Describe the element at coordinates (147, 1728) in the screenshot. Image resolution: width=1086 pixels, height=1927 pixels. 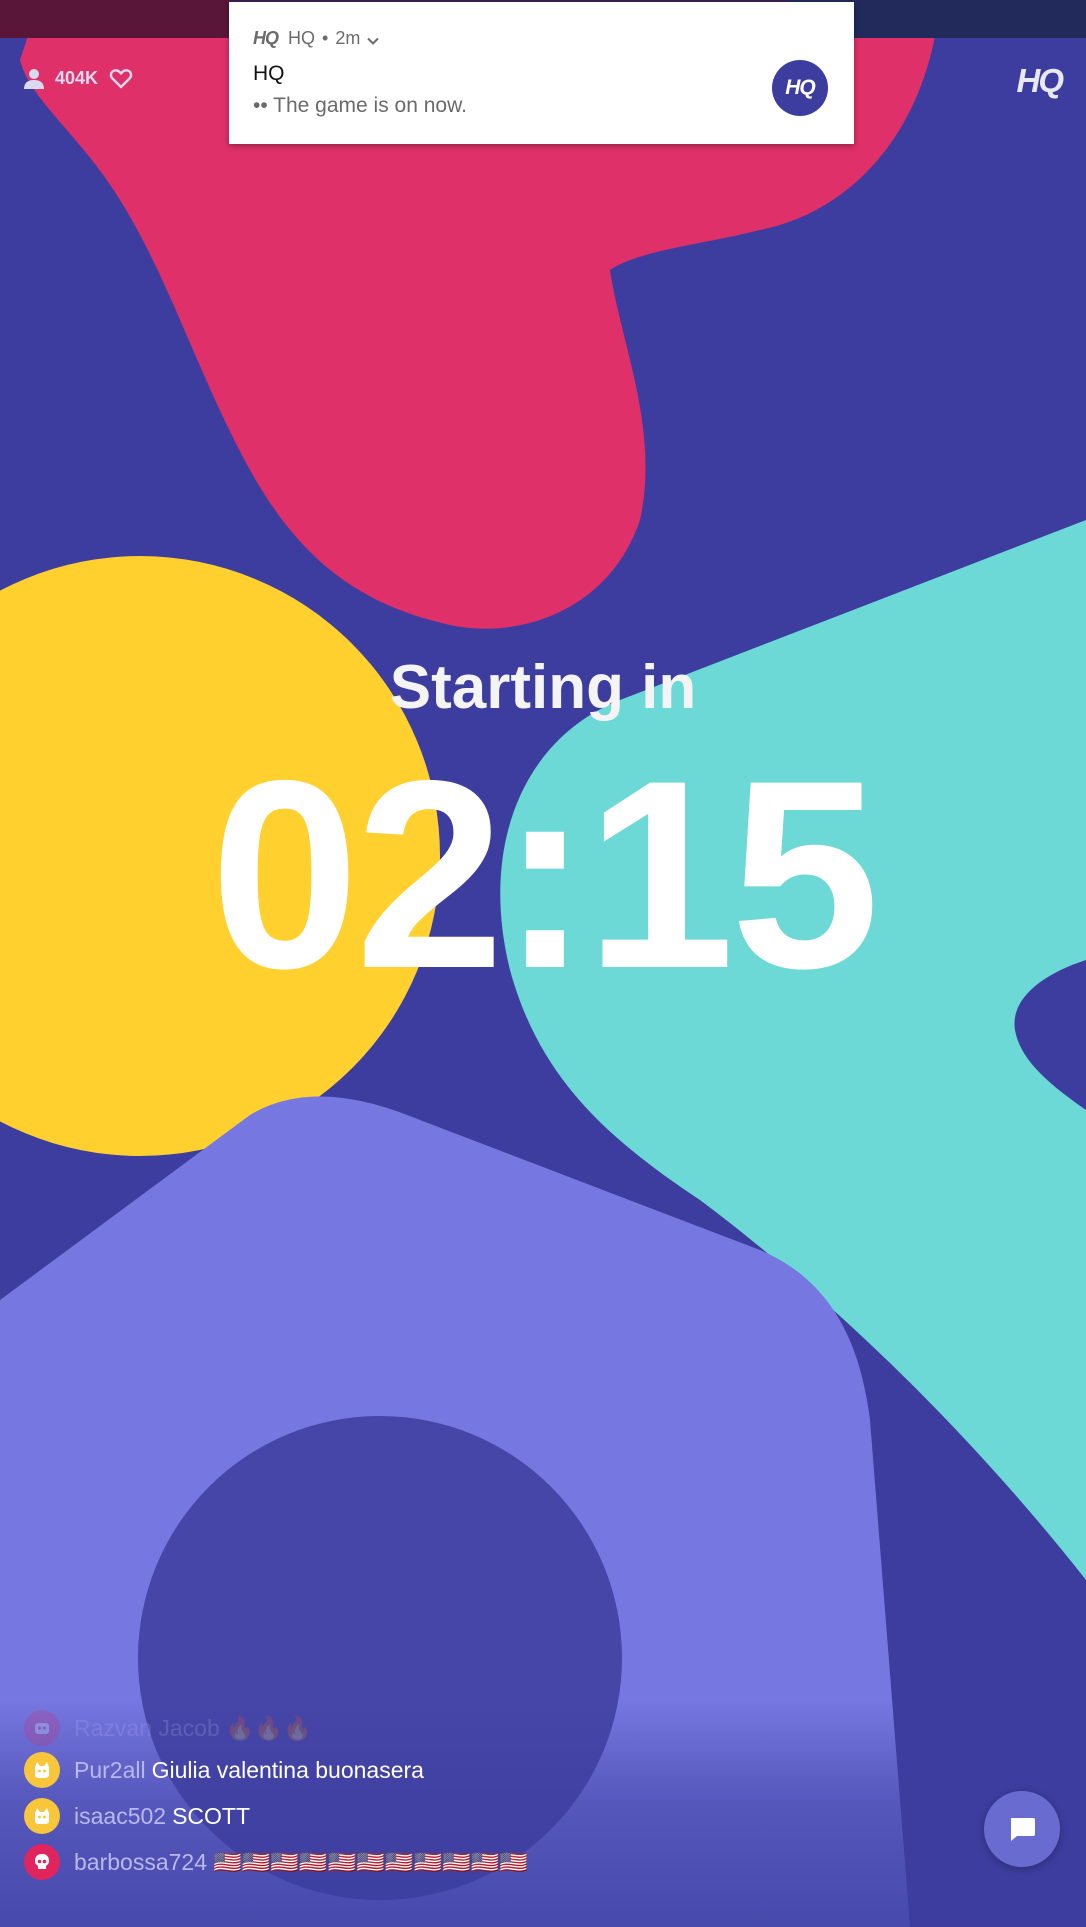
I see `chat-username: Razvan Jacob` at that location.